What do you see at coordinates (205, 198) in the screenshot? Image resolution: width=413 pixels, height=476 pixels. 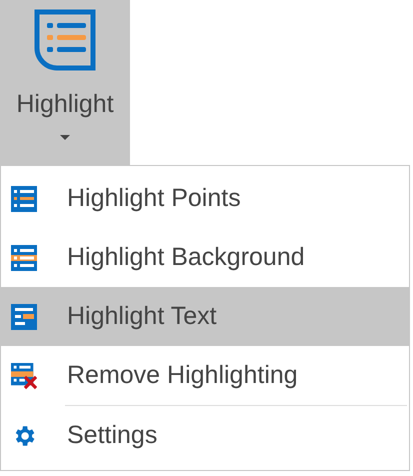 I see `menu-item: Highlight Points` at bounding box center [205, 198].